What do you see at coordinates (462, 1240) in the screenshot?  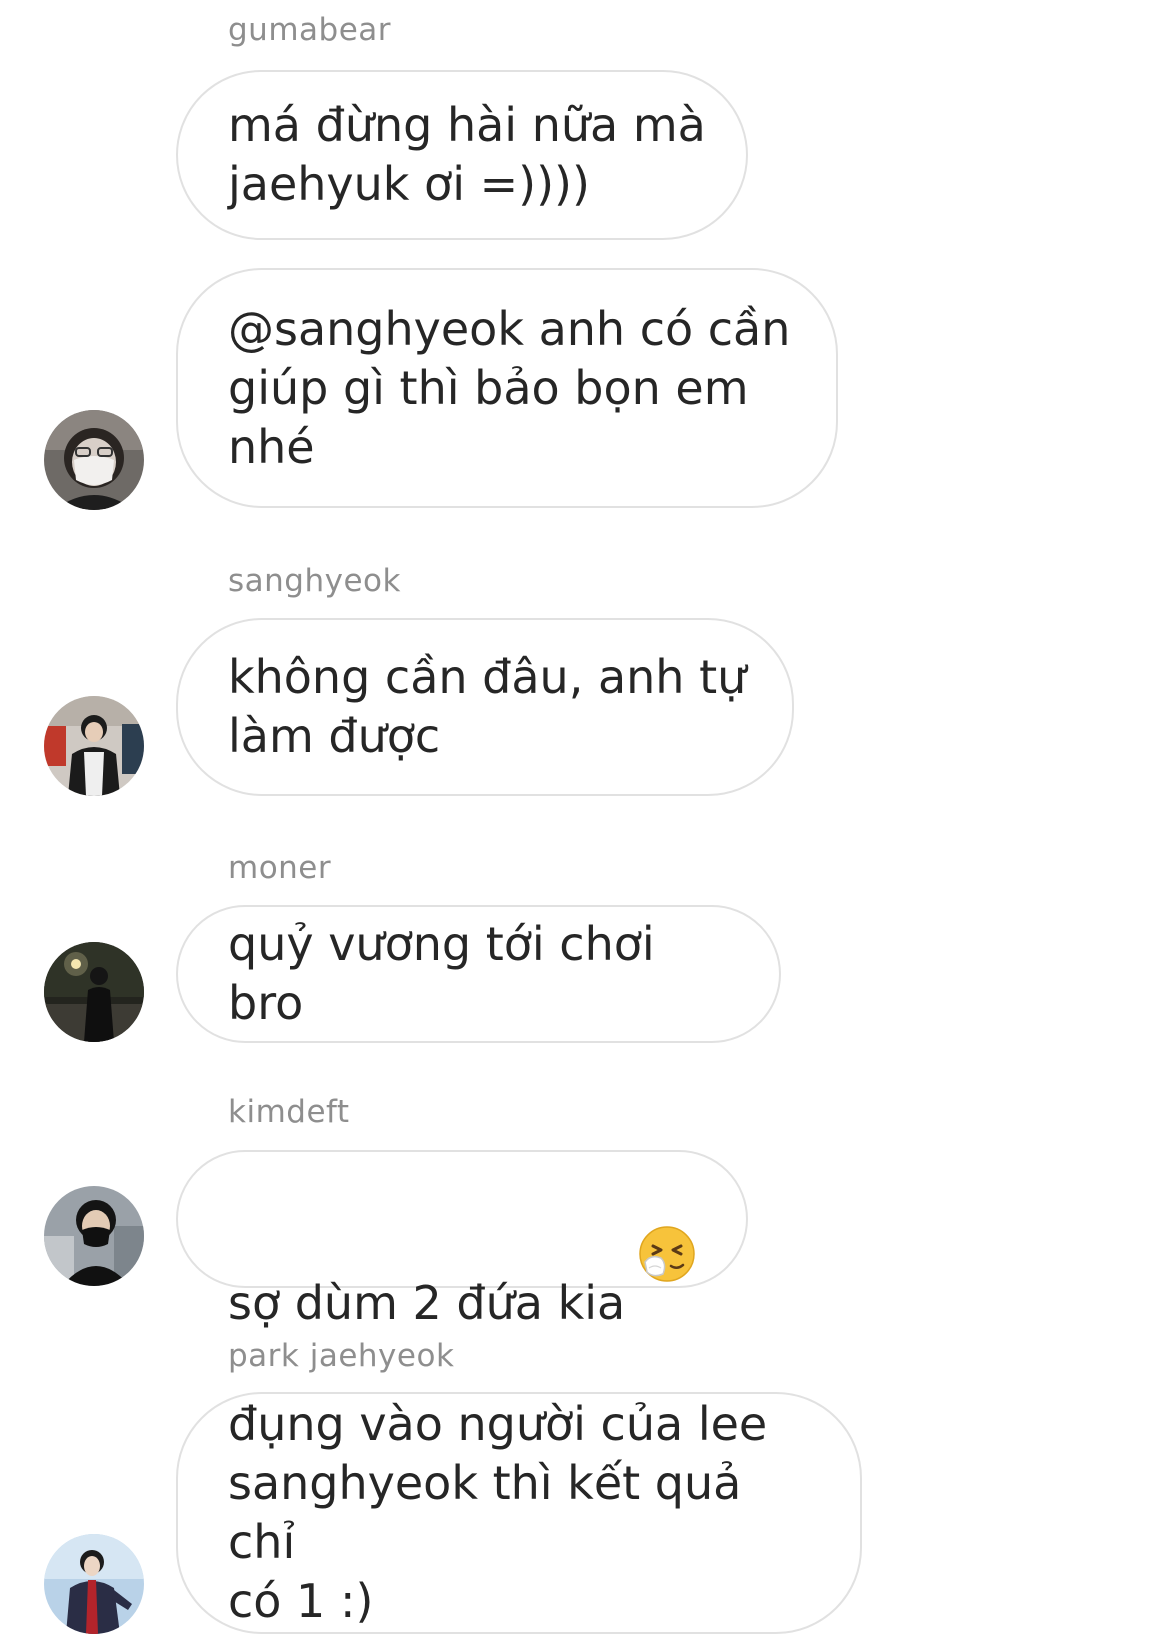 I see `message-bubble: sợ dùm 2 đứa kia` at bounding box center [462, 1240].